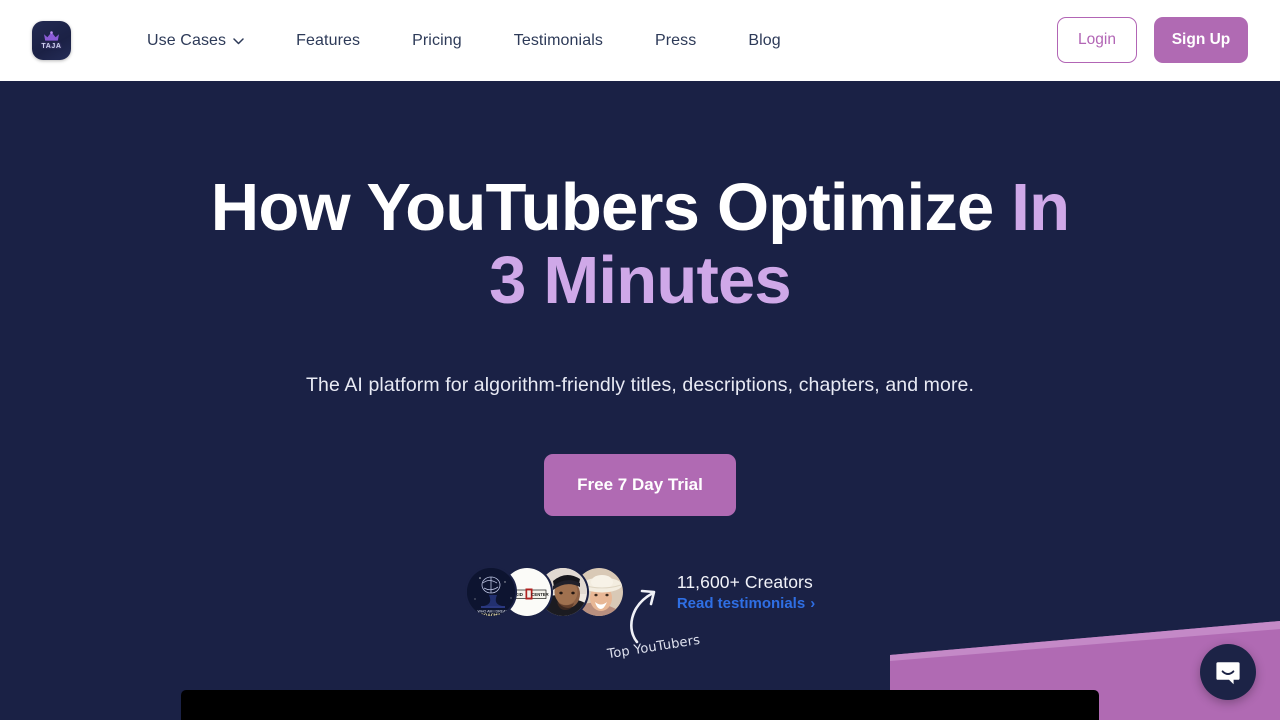 This screenshot has width=1280, height=720. I want to click on nav-label-features: Features, so click(328, 40).